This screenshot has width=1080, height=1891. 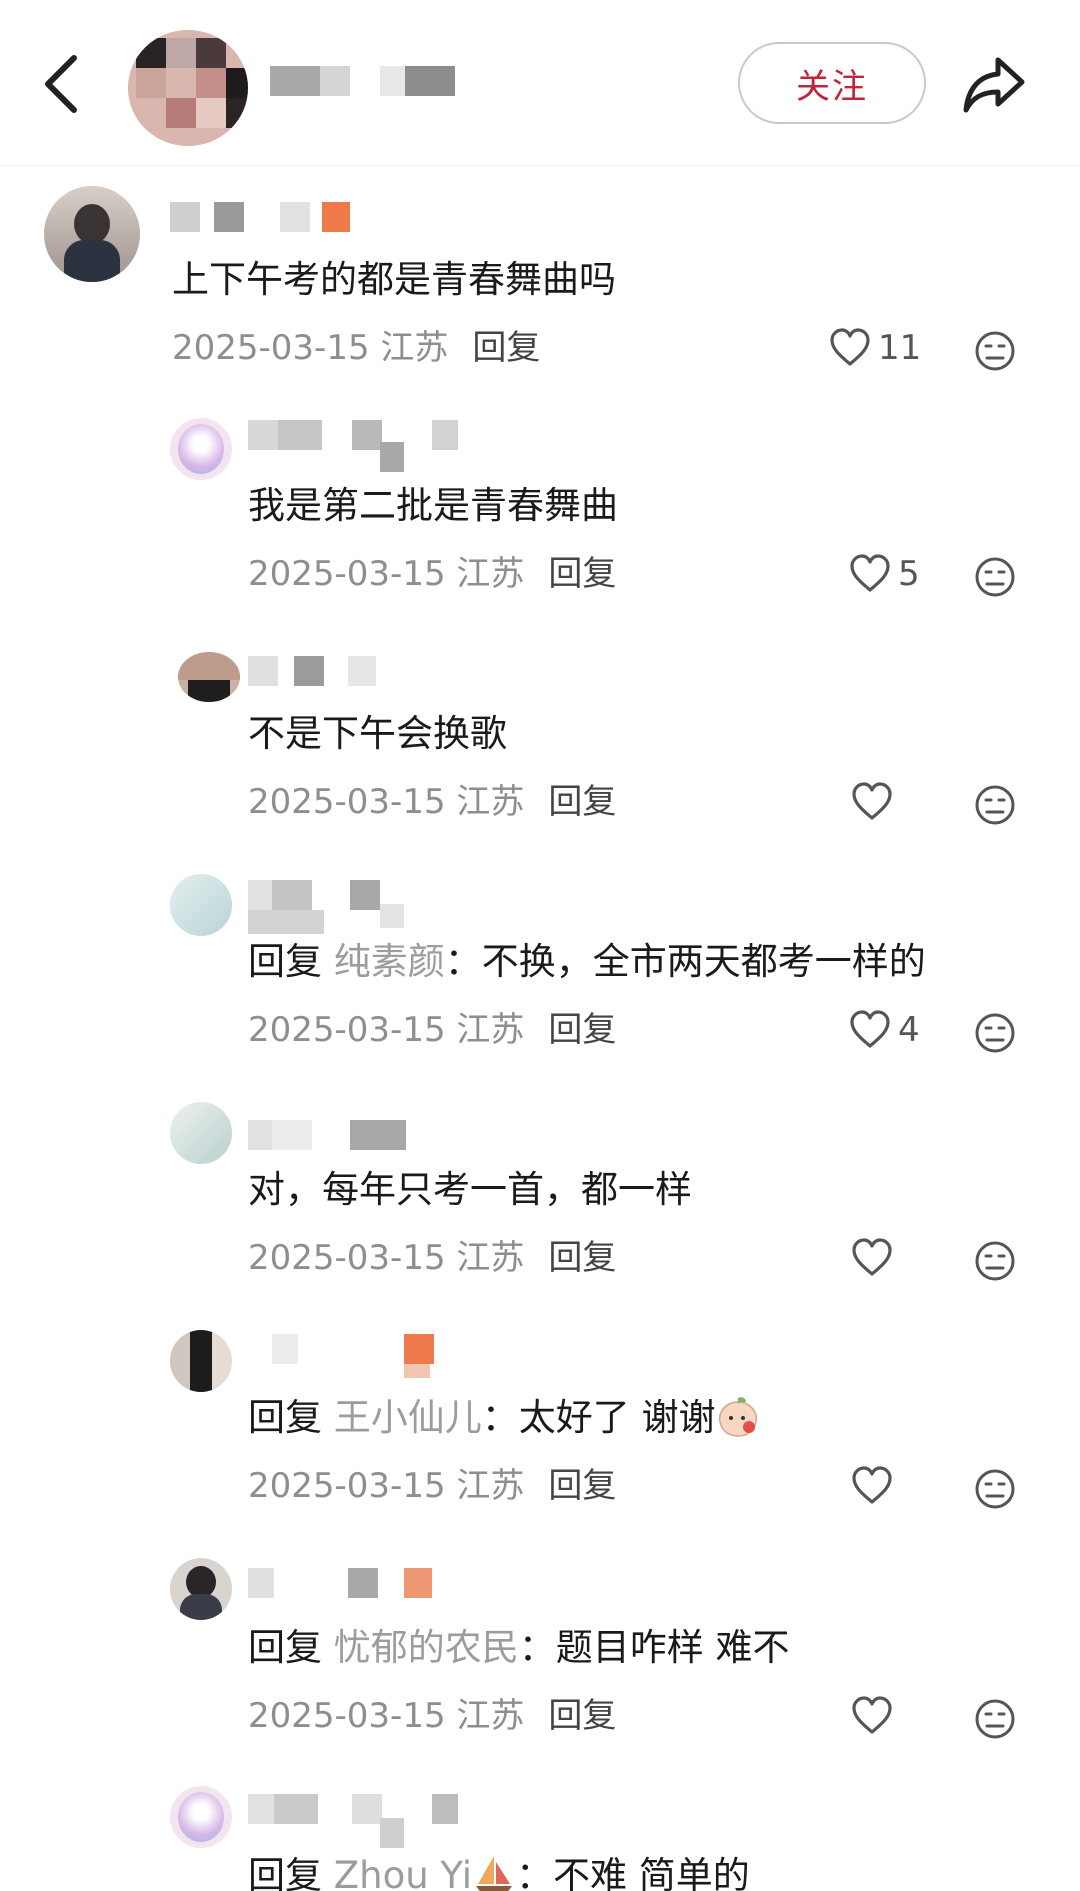 What do you see at coordinates (900, 348) in the screenshot?
I see `like-count: 11` at bounding box center [900, 348].